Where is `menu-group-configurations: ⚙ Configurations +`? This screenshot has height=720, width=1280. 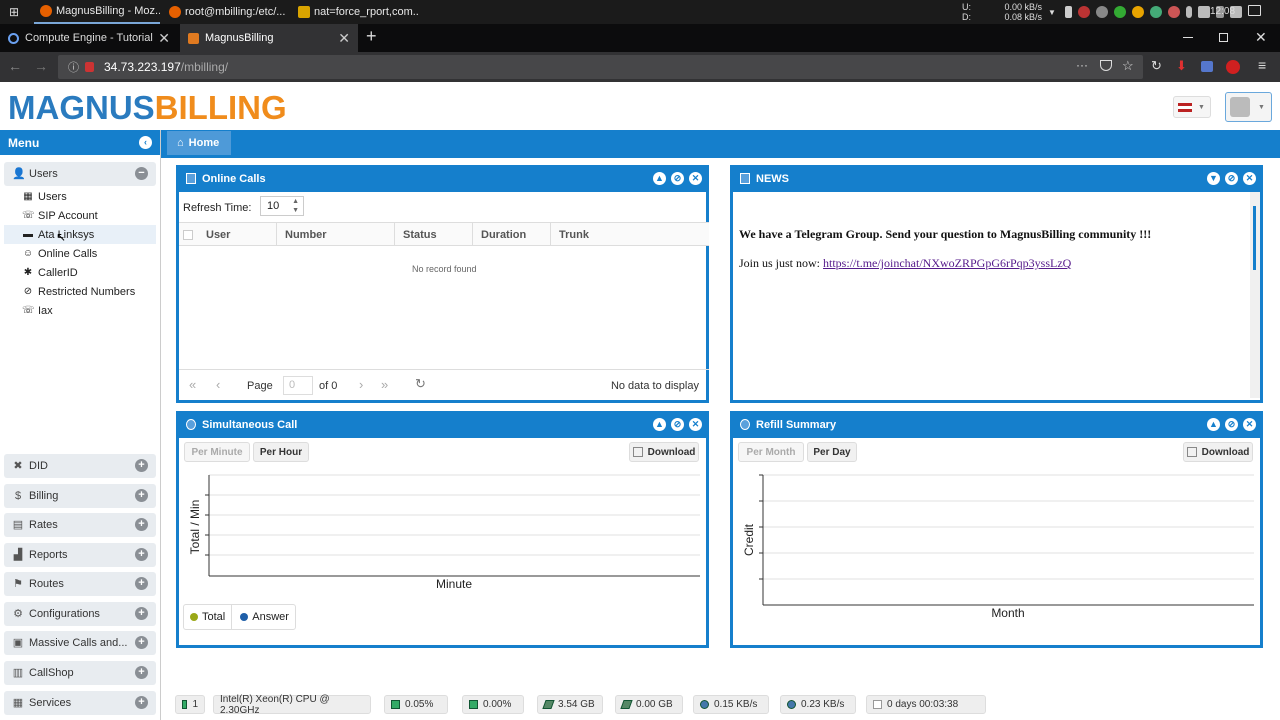 menu-group-configurations: ⚙ Configurations + is located at coordinates (80, 614).